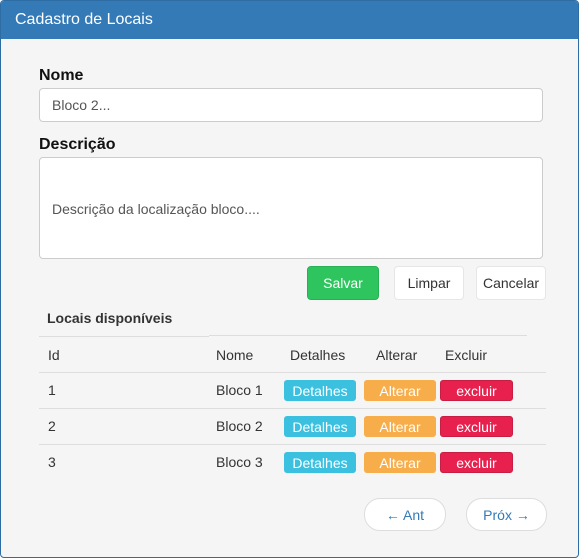 The image size is (579, 558). Describe the element at coordinates (368, 335) in the screenshot. I see `tab-divider` at that location.